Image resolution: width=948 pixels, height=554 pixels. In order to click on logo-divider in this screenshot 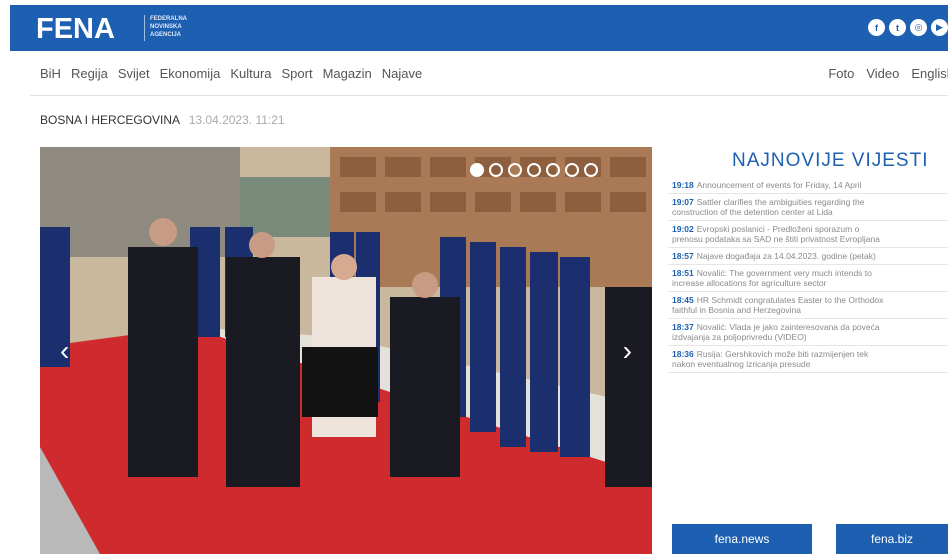, I will do `click(144, 28)`.